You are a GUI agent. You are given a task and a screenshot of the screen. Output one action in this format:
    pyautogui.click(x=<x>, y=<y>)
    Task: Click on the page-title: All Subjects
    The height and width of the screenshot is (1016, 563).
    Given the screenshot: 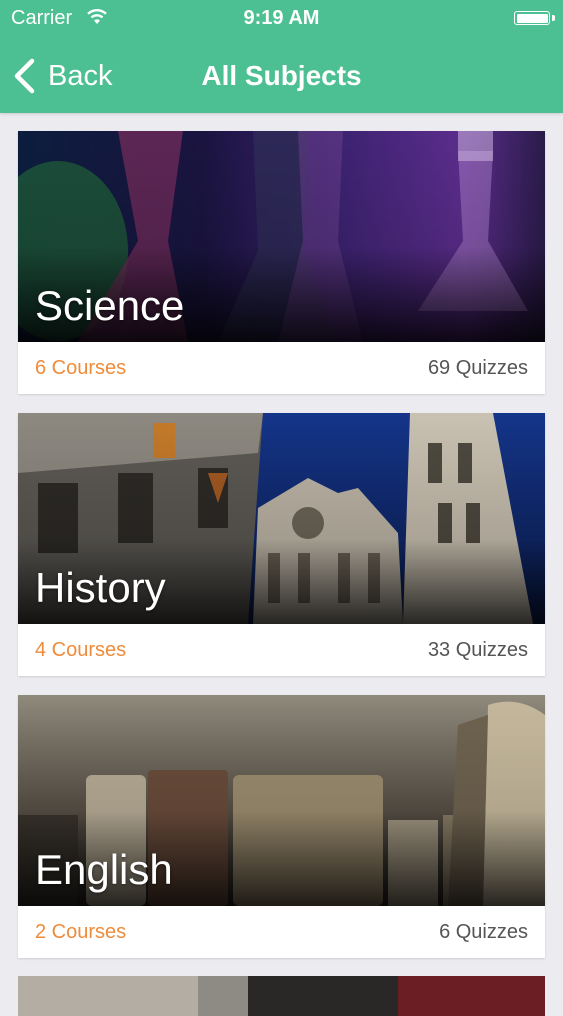 What is the action you would take?
    pyautogui.click(x=281, y=75)
    